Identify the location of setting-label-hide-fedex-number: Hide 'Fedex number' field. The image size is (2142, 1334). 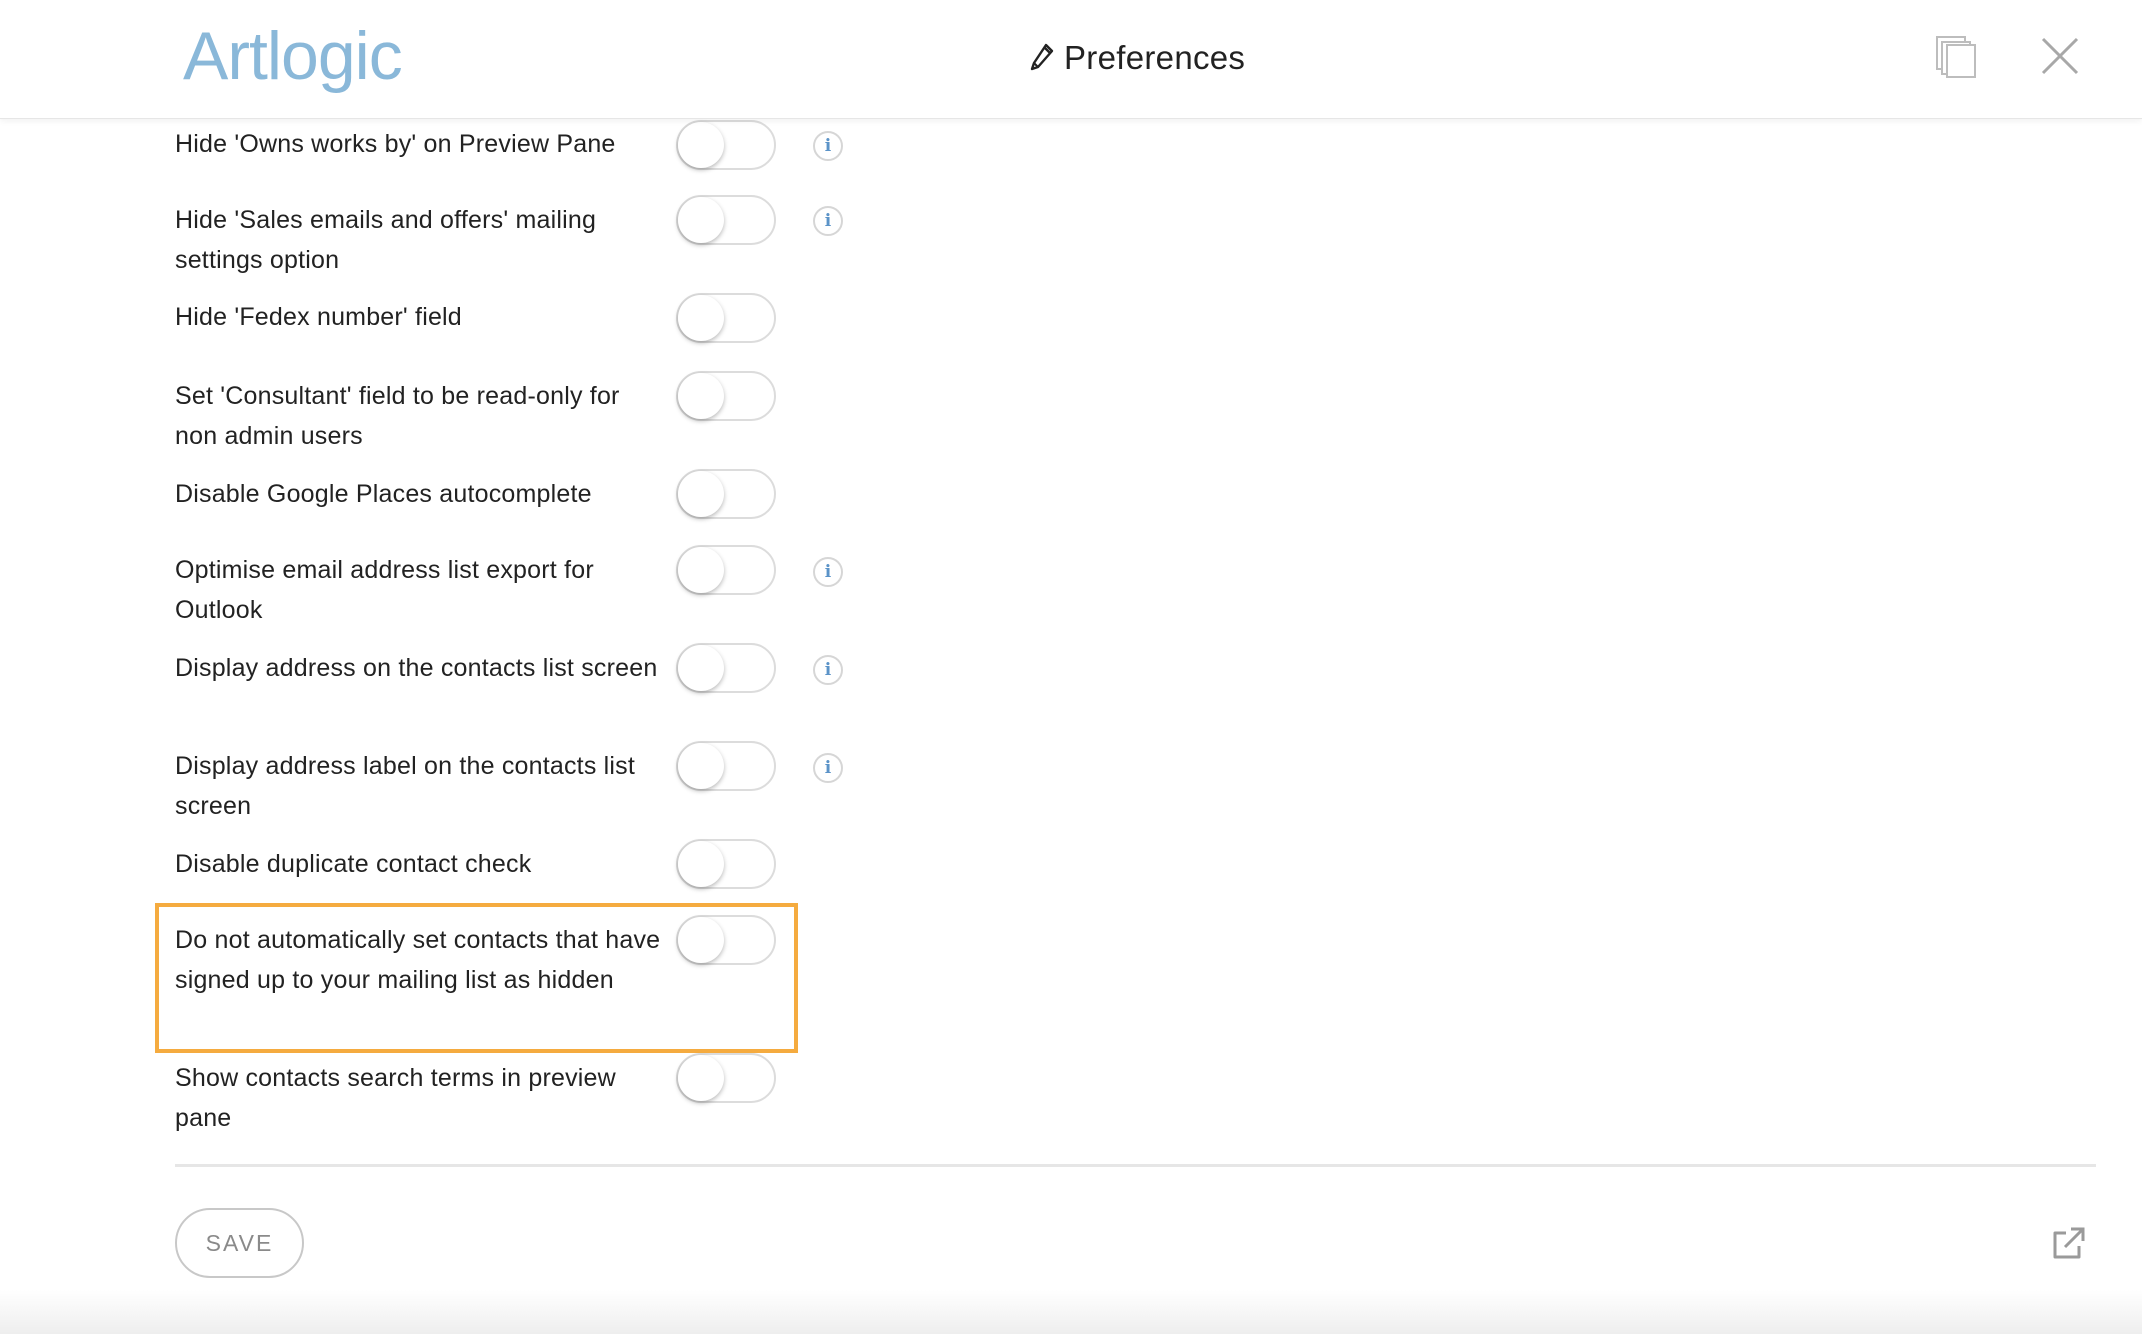
(318, 317).